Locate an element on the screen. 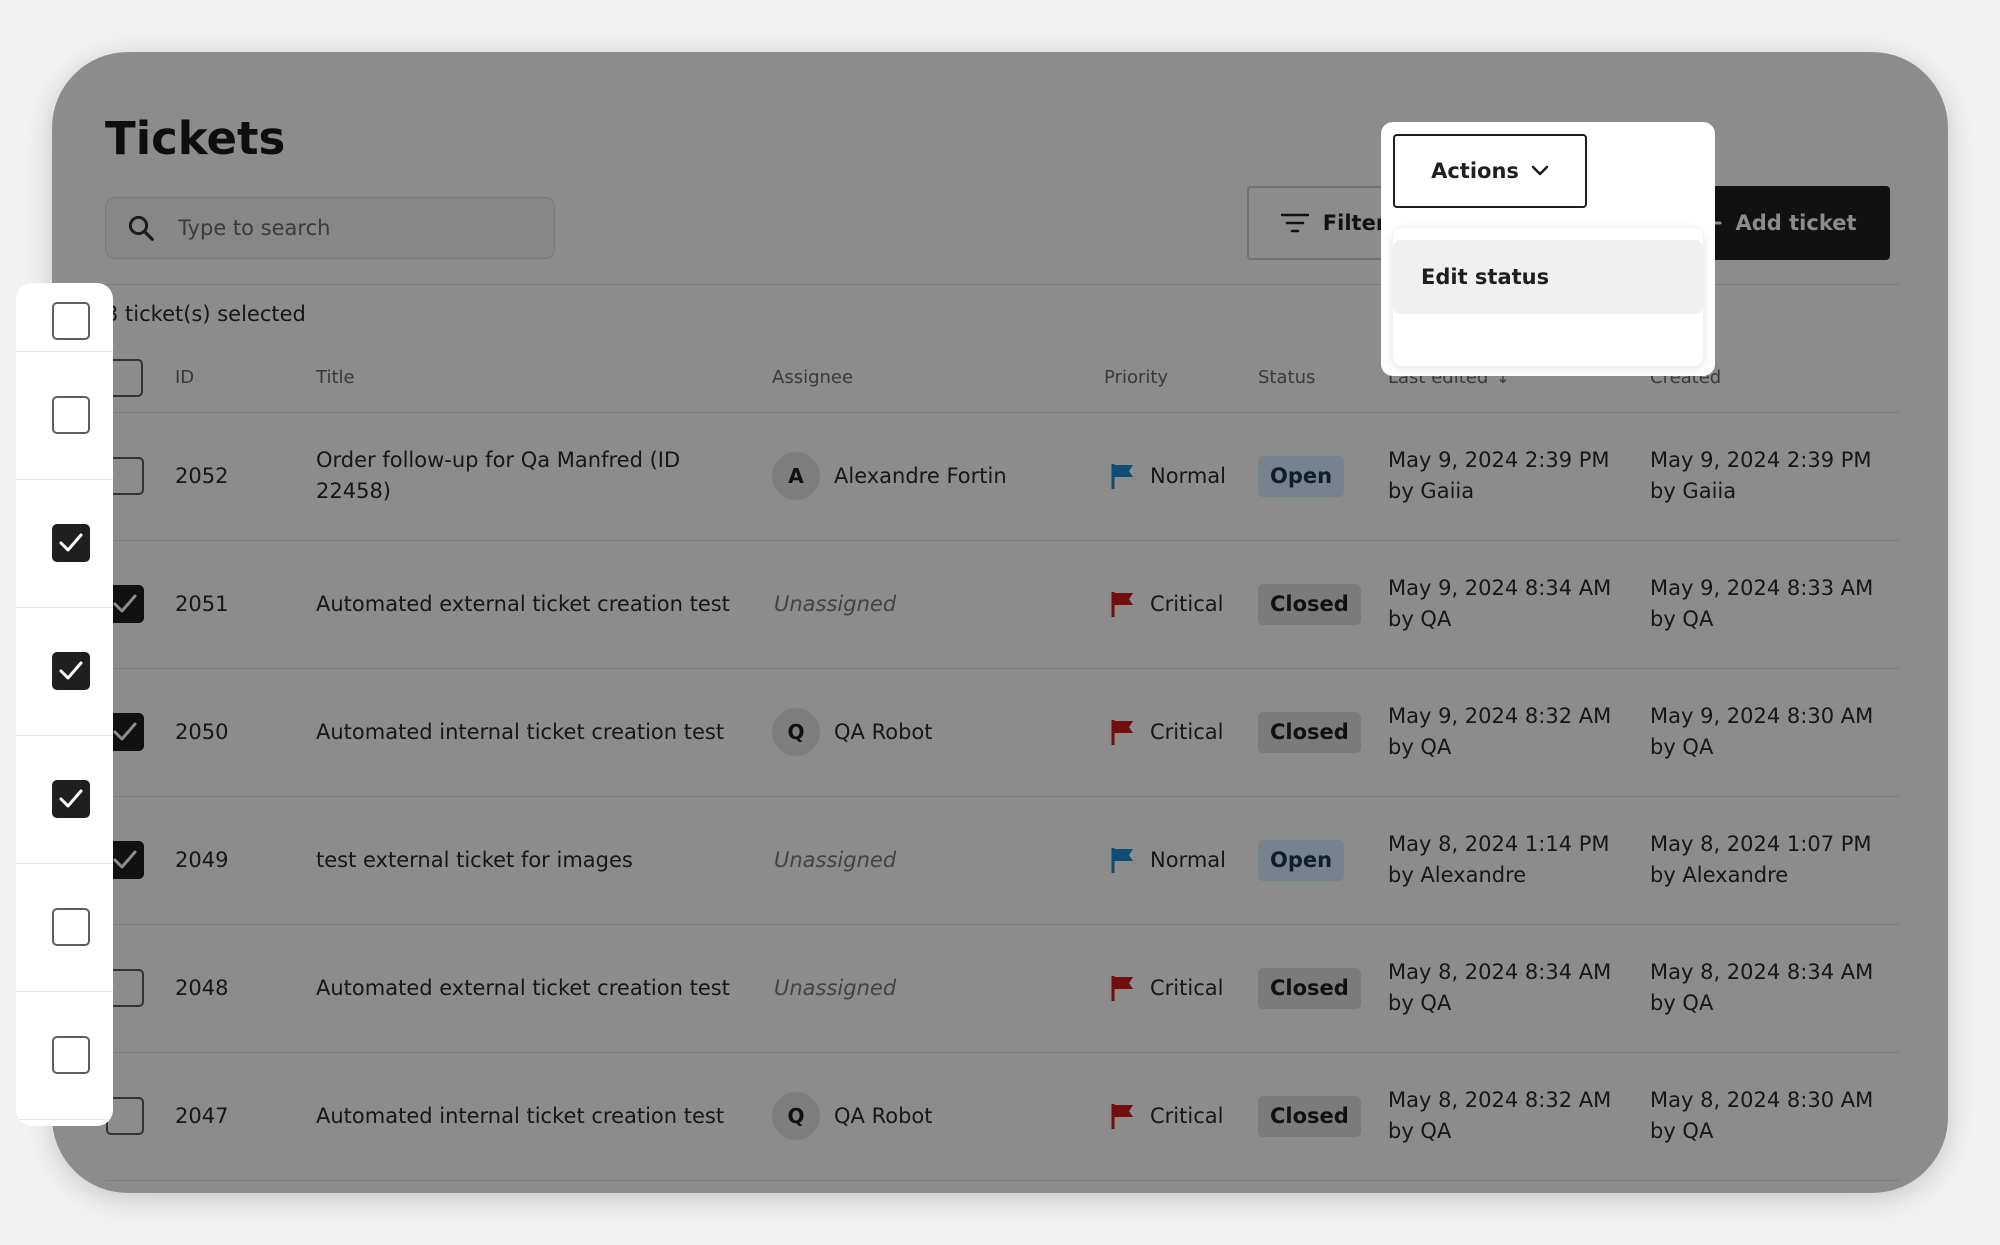  chevron-down-icon is located at coordinates (1540, 170).